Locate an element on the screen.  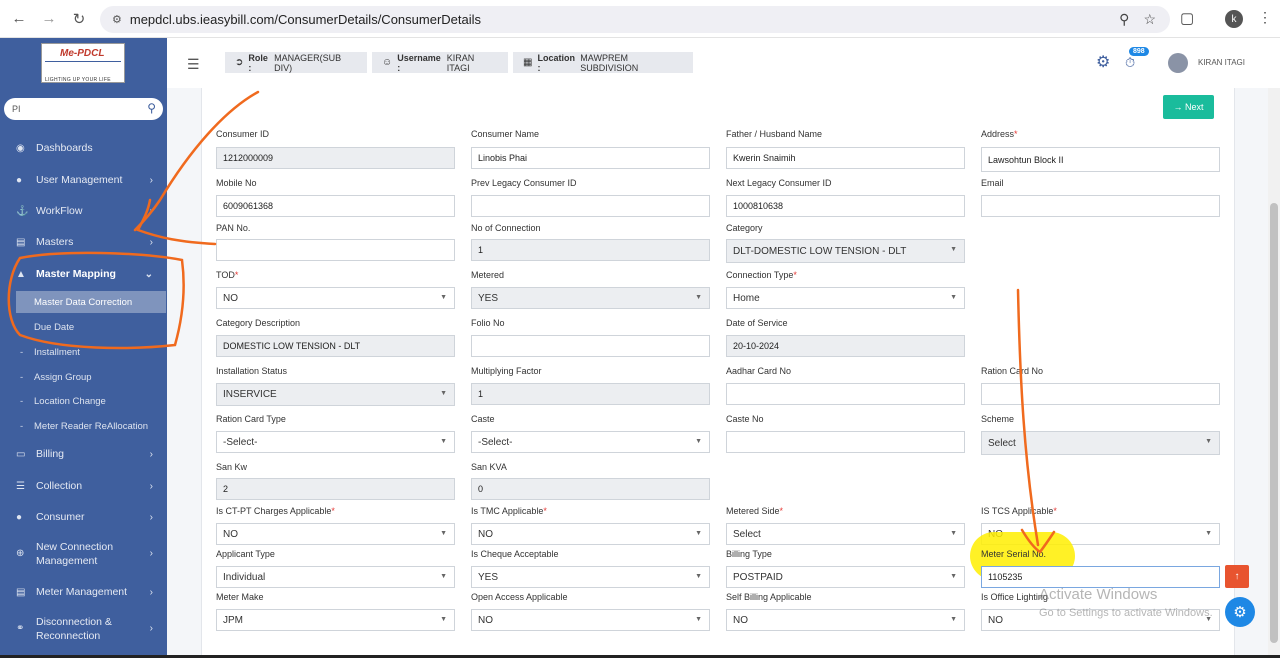
timer-icon: ⏱ is located at coordinates (1130, 63).